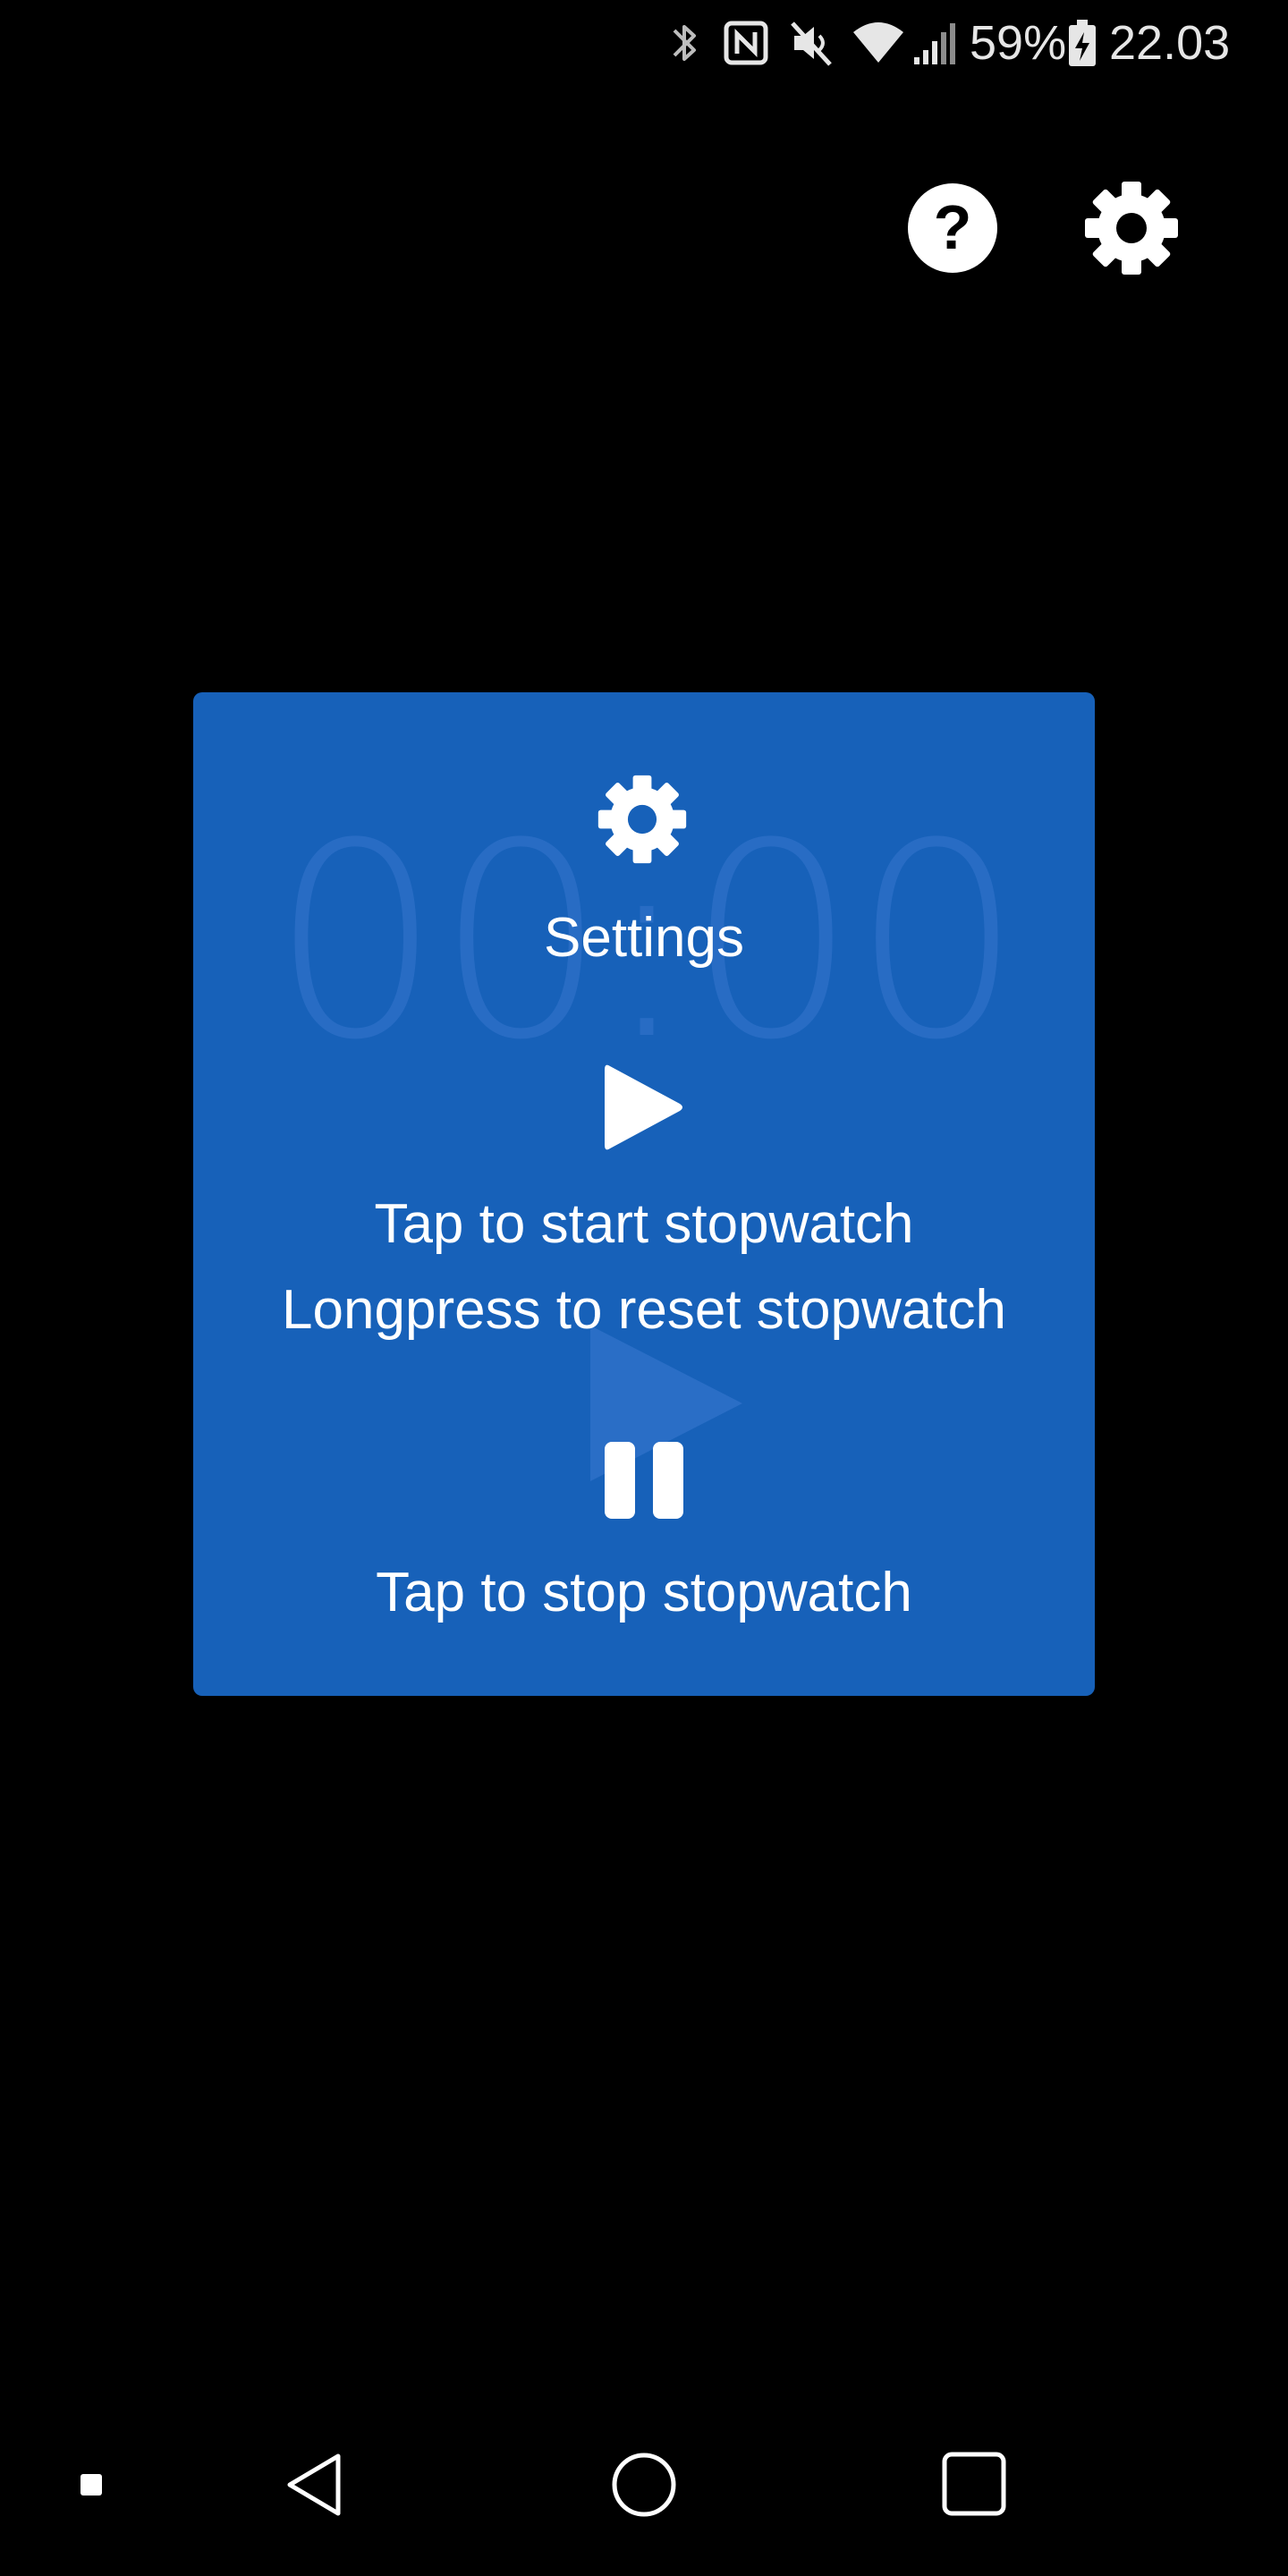 The width and height of the screenshot is (1288, 2576). Describe the element at coordinates (746, 43) in the screenshot. I see `nfc-icon` at that location.